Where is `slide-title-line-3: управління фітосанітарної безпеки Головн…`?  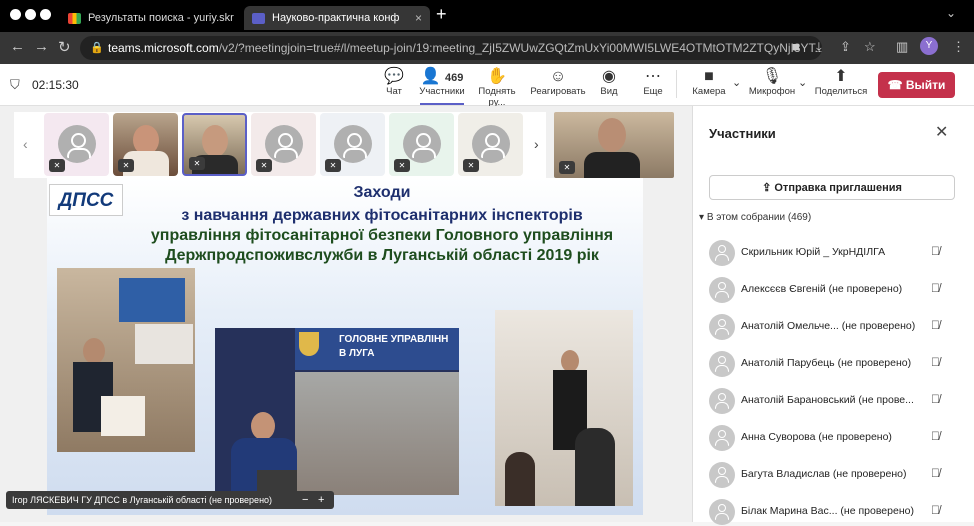
slide-title-line-3: управління фітосанітарної безпеки Головн… is located at coordinates (382, 235).